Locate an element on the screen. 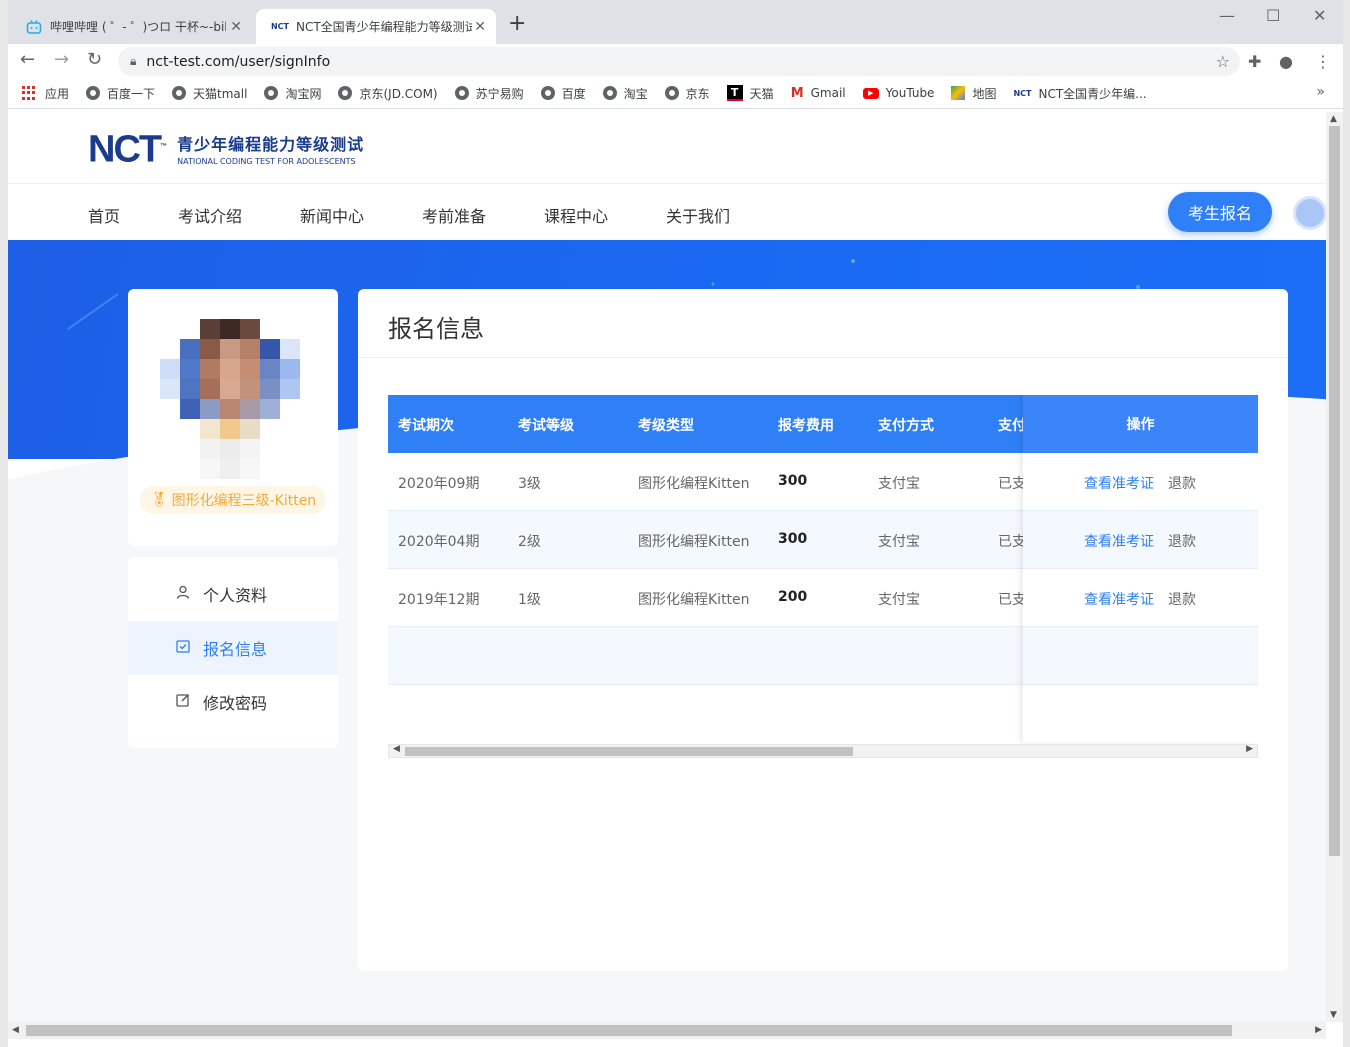 This screenshot has height=1047, width=1350. maximize-icon: ☐ is located at coordinates (1273, 15).